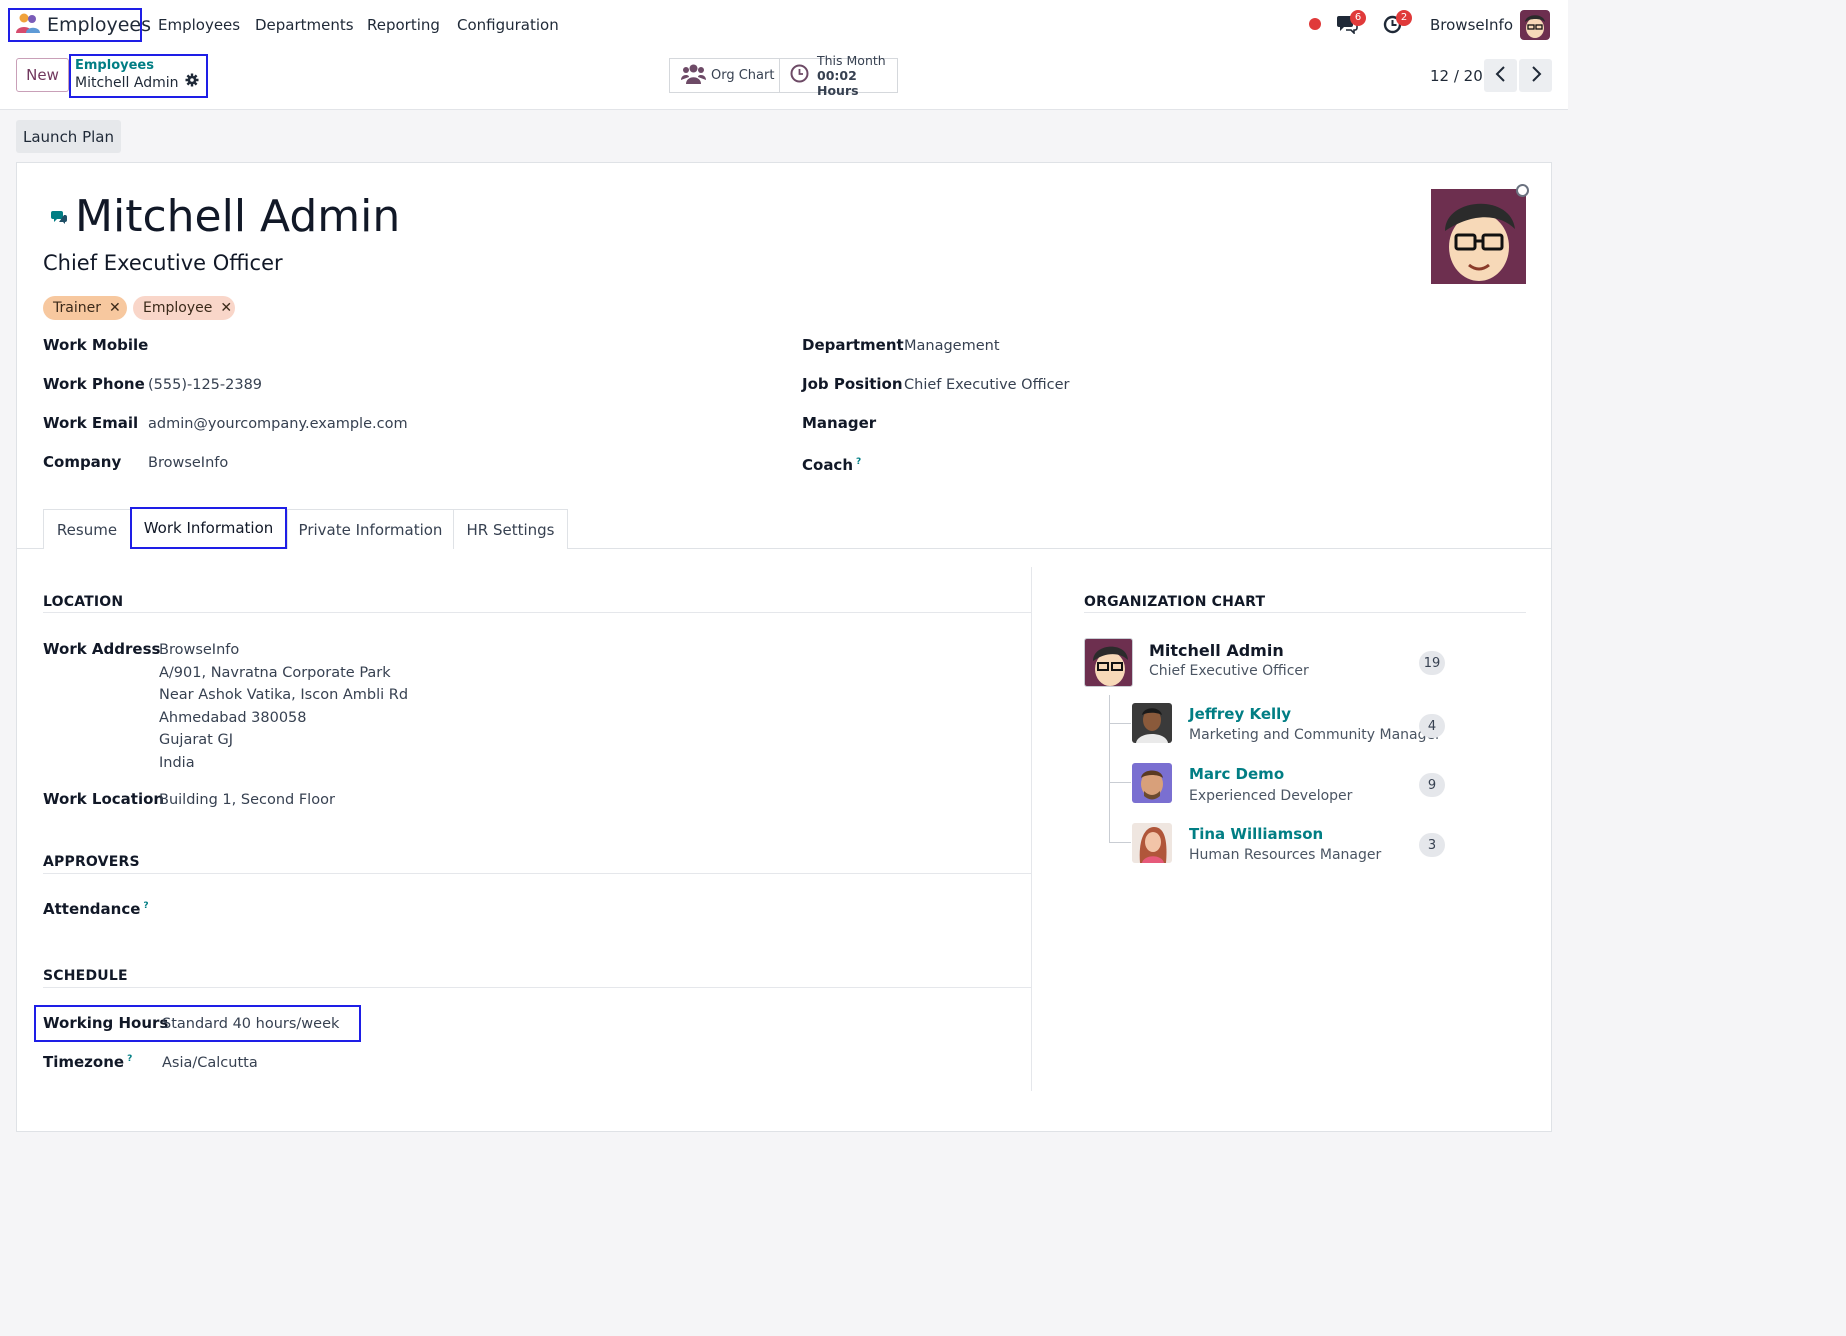 The image size is (1846, 1336). What do you see at coordinates (1271, 796) in the screenshot?
I see `org-chart-job: Experienced Developer` at bounding box center [1271, 796].